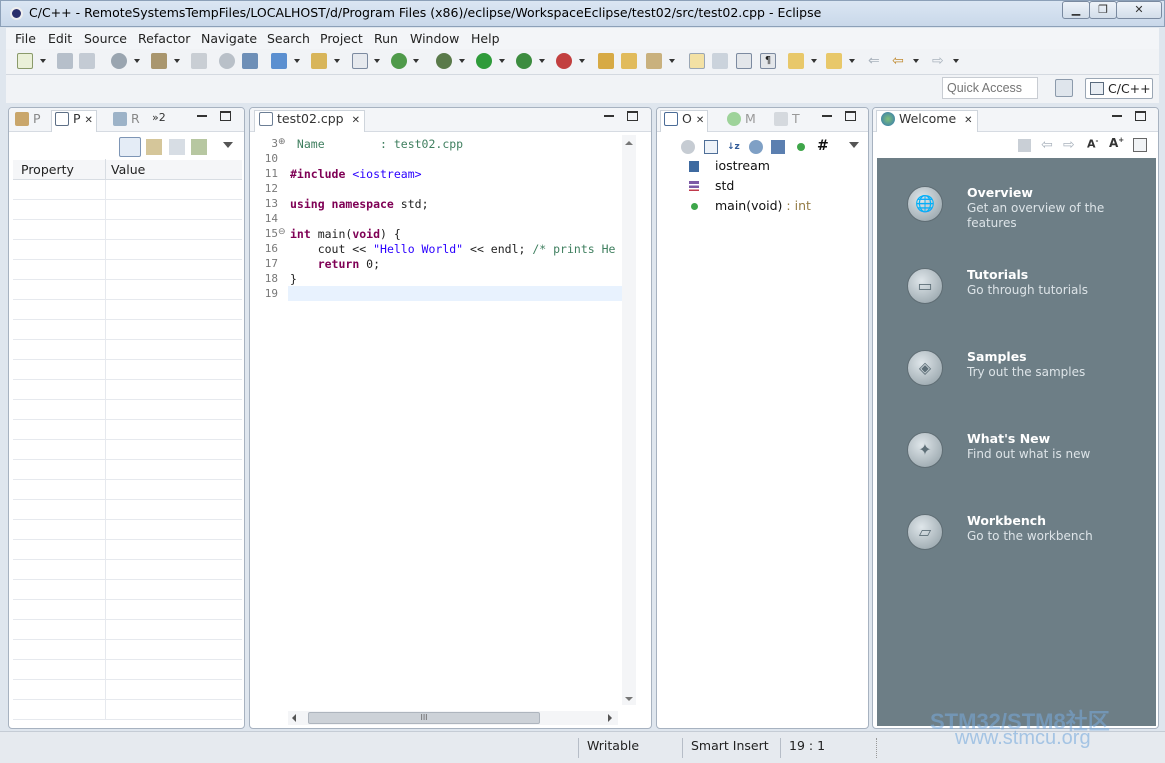 Image resolution: width=1165 pixels, height=763 pixels. Describe the element at coordinates (89, 120) in the screenshot. I see `close-properties-tab-icon: ✕` at that location.